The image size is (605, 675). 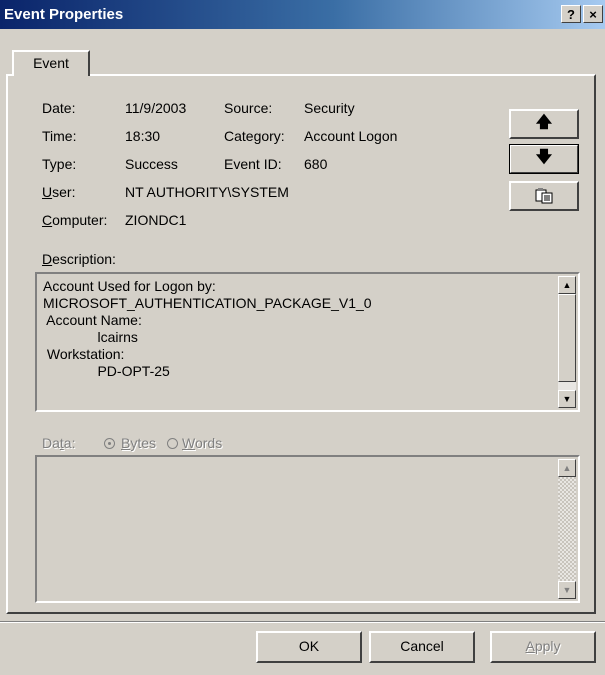 What do you see at coordinates (567, 529) in the screenshot?
I see `data-scrollbar: ▲ ▼` at bounding box center [567, 529].